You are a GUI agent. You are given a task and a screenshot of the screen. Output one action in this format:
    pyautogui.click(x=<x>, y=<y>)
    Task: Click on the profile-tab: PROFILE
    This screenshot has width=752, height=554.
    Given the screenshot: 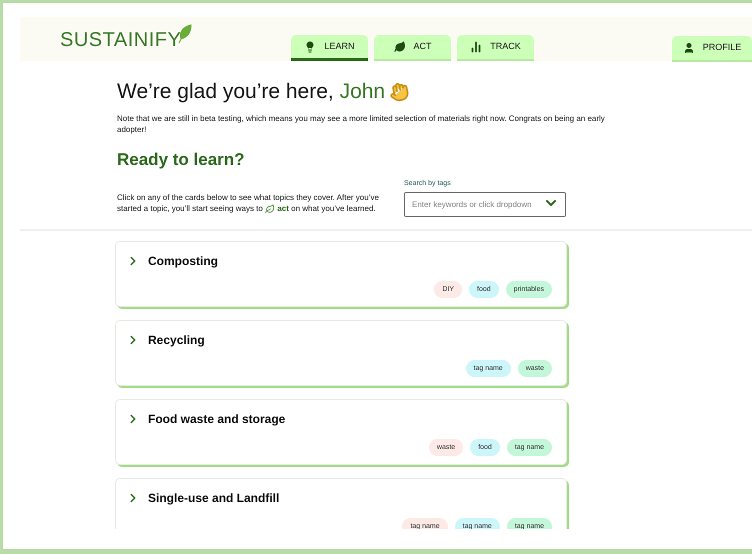 What is the action you would take?
    pyautogui.click(x=712, y=49)
    